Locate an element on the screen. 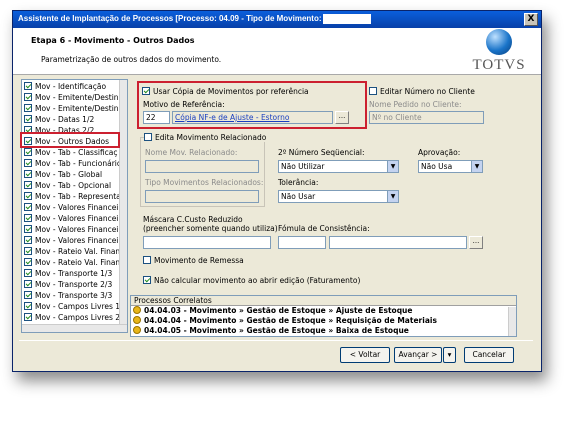 The image size is (569, 425). mascara-hint: (preencher somente quando utiliza) is located at coordinates (210, 228).